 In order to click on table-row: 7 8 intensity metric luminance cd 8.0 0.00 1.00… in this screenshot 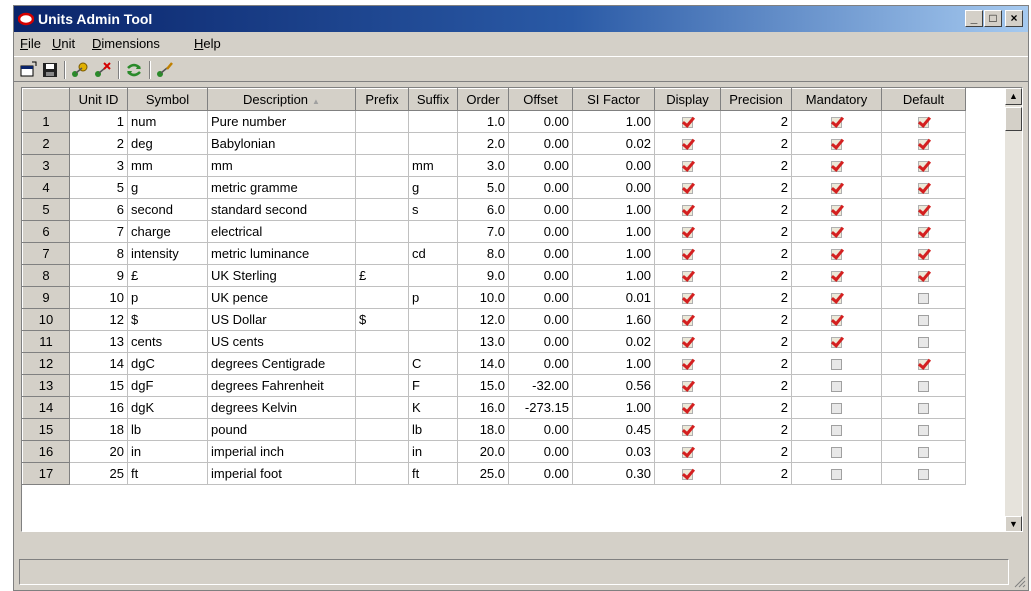, I will do `click(494, 253)`.